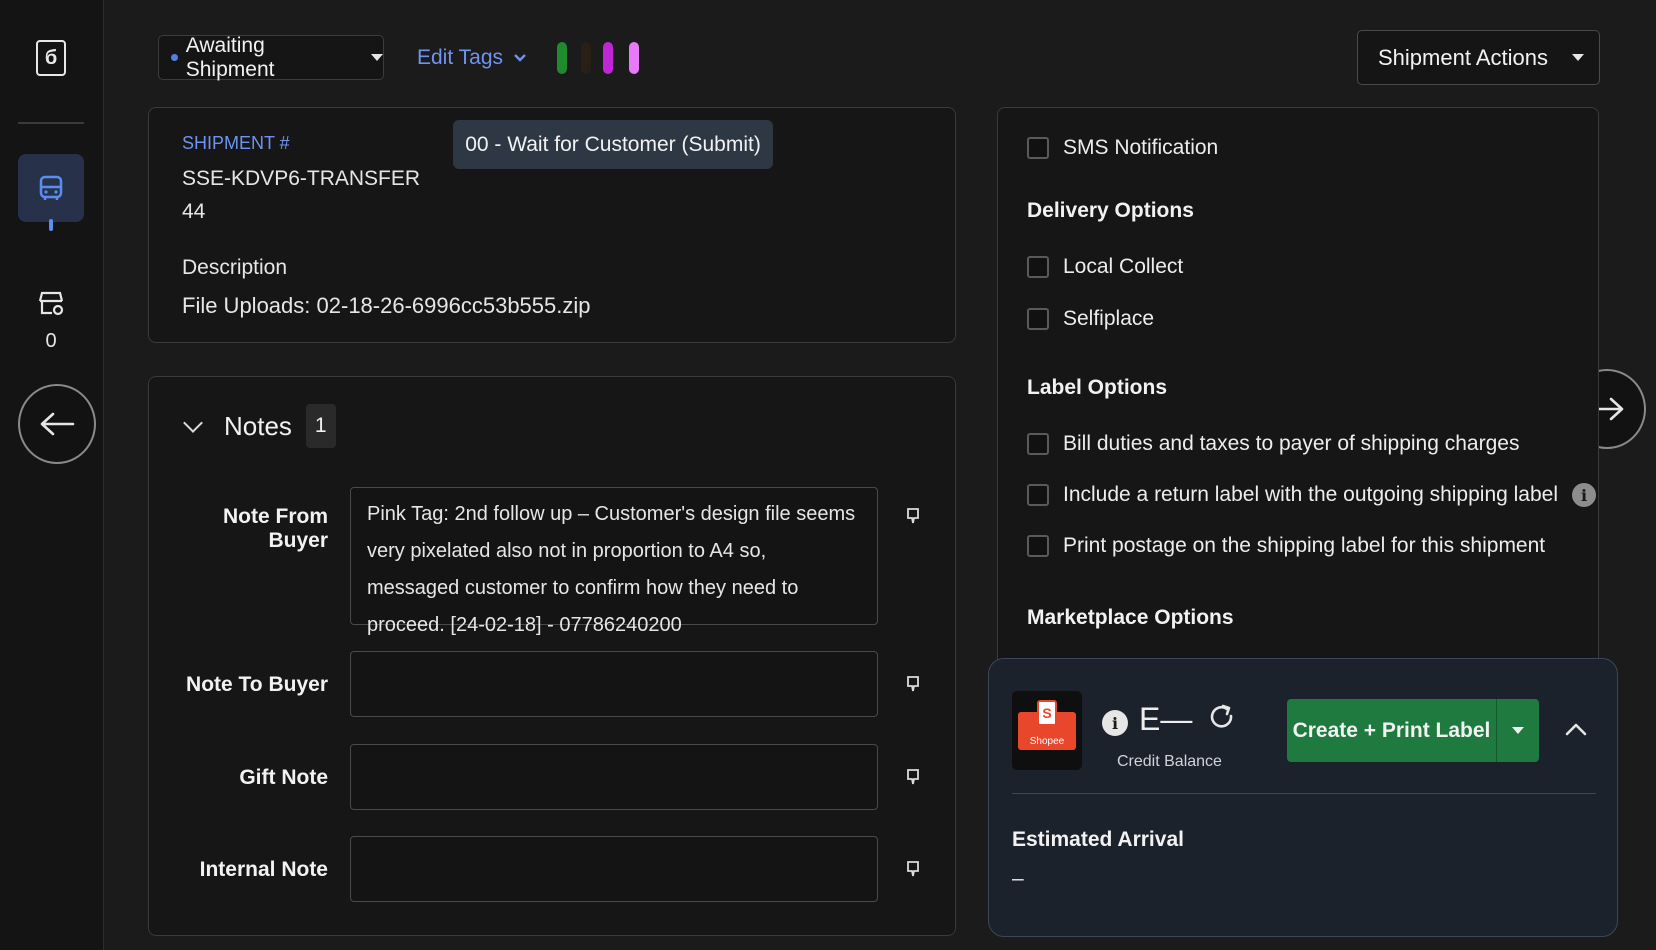 Image resolution: width=1656 pixels, height=950 pixels. Describe the element at coordinates (1018, 878) in the screenshot. I see `estimated-arrival-value: –` at that location.